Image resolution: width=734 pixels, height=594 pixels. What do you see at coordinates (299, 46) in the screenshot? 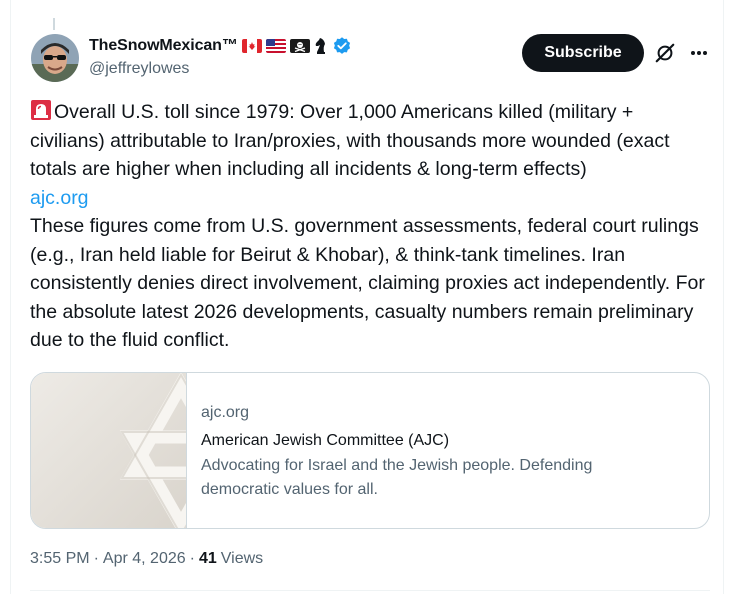
I see `pirate-flag-icon` at bounding box center [299, 46].